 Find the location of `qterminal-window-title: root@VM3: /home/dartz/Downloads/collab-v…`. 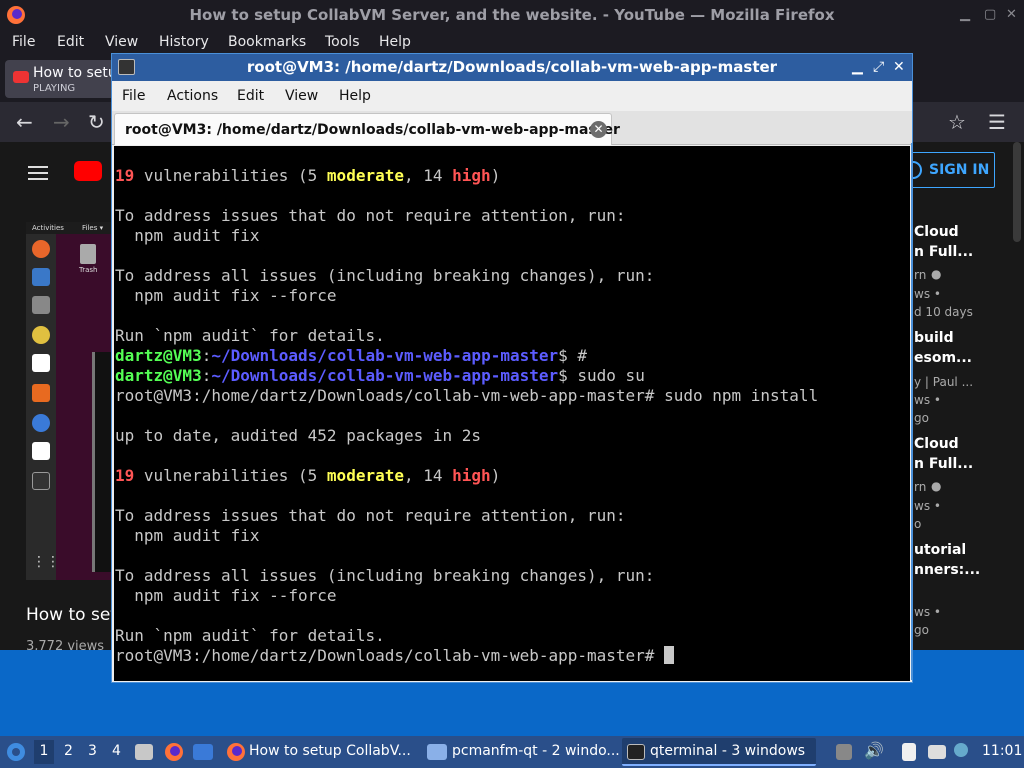

qterminal-window-title: root@VM3: /home/dartz/Downloads/collab-v… is located at coordinates (512, 67).